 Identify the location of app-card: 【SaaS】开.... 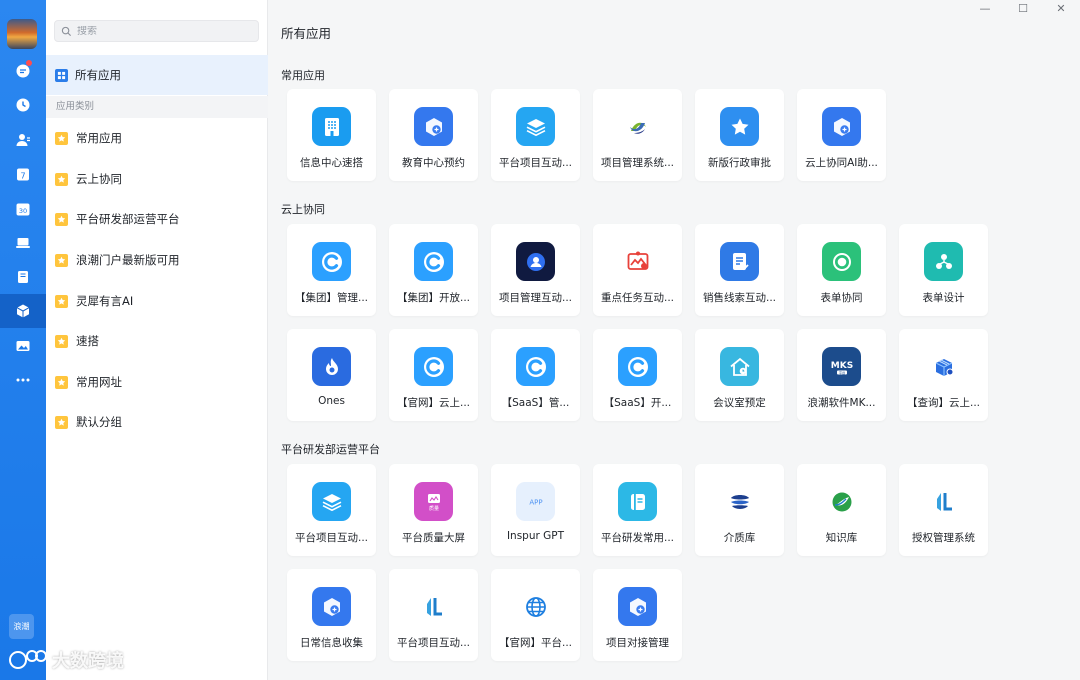
(637, 375).